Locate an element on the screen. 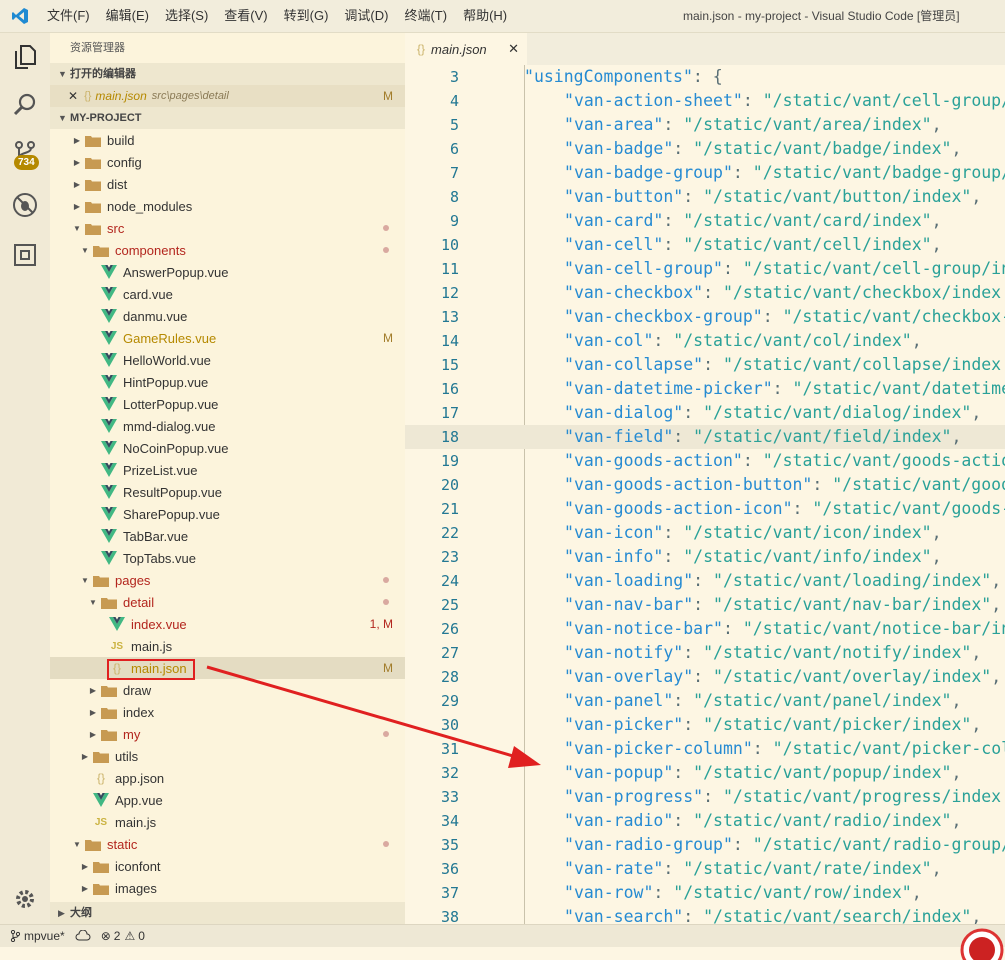  open-editors-header: ▼ 打开的编辑器 is located at coordinates (227, 74).